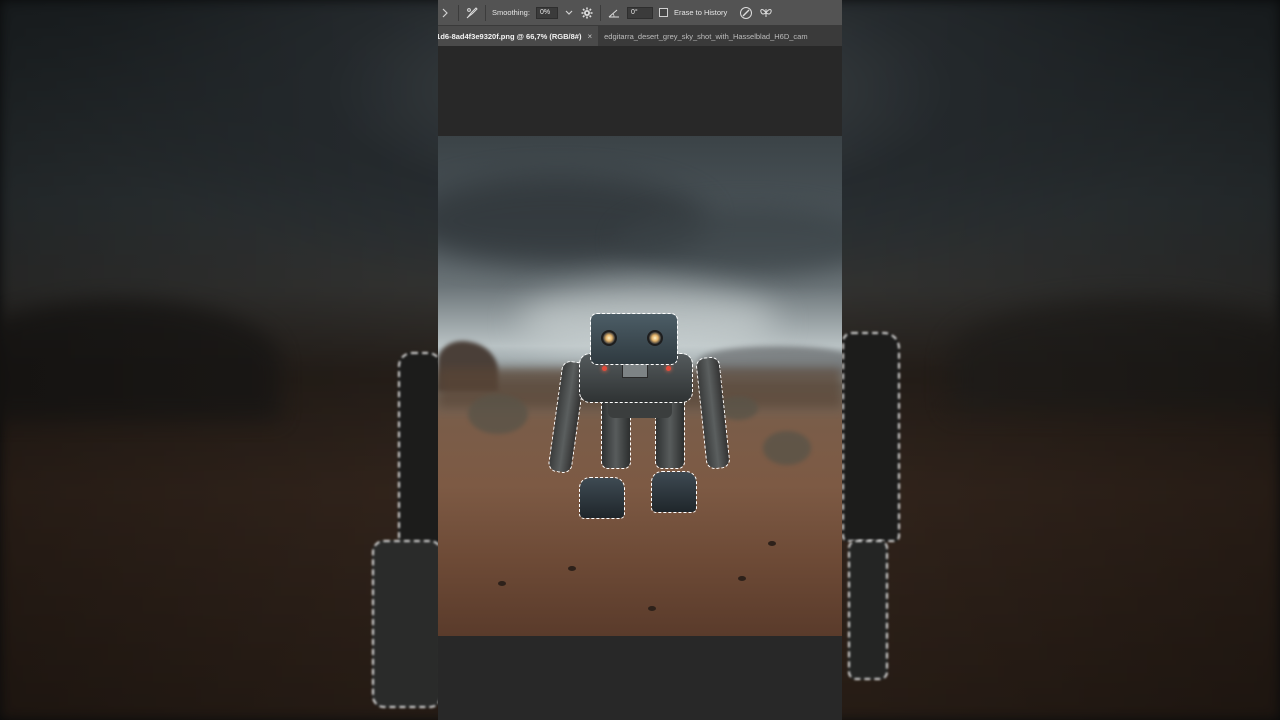 The width and height of the screenshot is (1280, 720). I want to click on blurred-robot-arm-right-upper, so click(871, 437).